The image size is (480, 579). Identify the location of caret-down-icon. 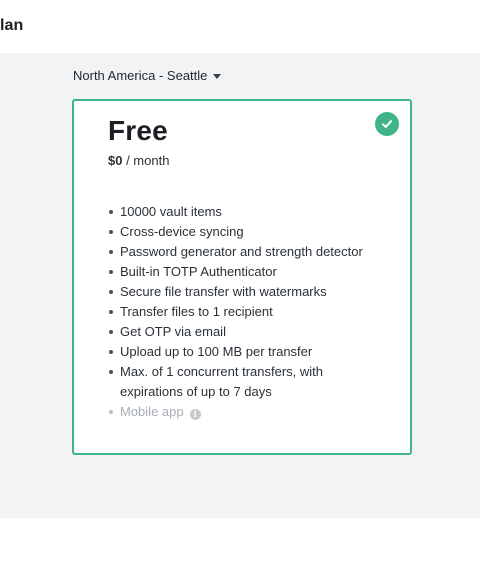
(217, 76).